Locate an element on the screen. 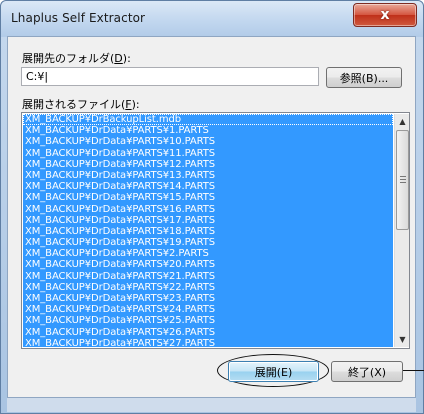 This screenshot has width=424, height=414. list-item: XM_BACKUP¥DrBackupList.mdb is located at coordinates (208, 120).